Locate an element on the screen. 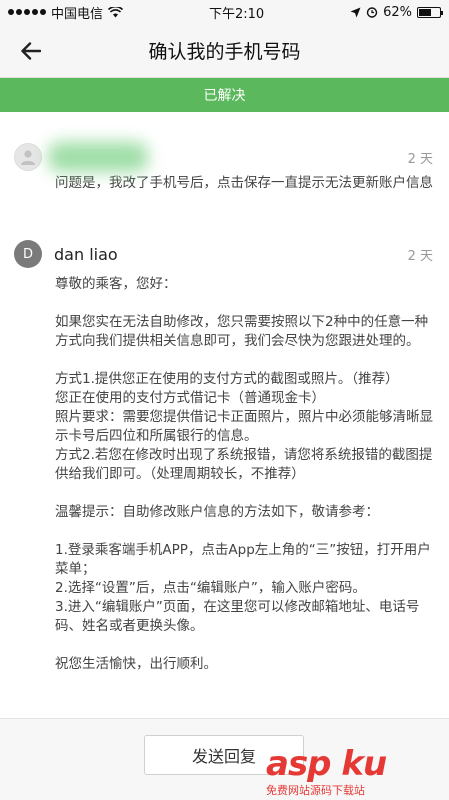 Image resolution: width=449 pixels, height=800 pixels. message-paragraph: 尊敬的乘客，您好： is located at coordinates (116, 284).